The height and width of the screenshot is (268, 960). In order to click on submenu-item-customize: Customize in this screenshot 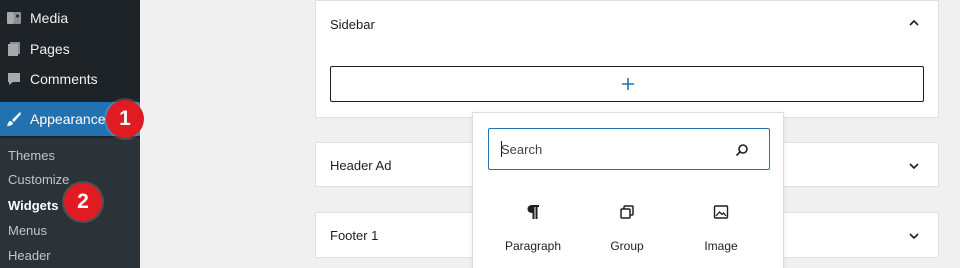, I will do `click(38, 179)`.